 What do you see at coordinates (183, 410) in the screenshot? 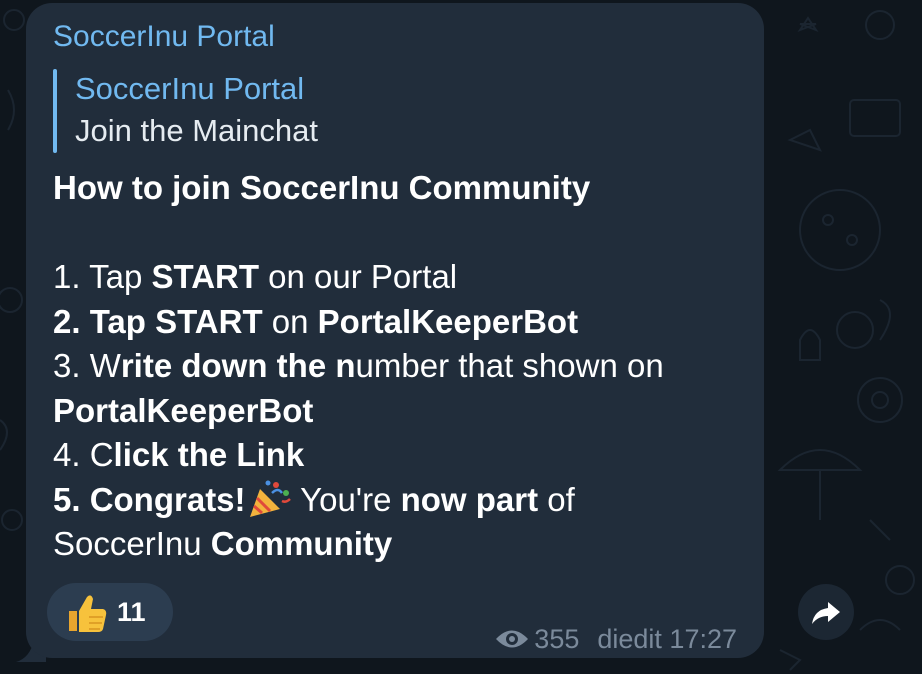
I see `step-3-cont: PortalKeeperBot` at bounding box center [183, 410].